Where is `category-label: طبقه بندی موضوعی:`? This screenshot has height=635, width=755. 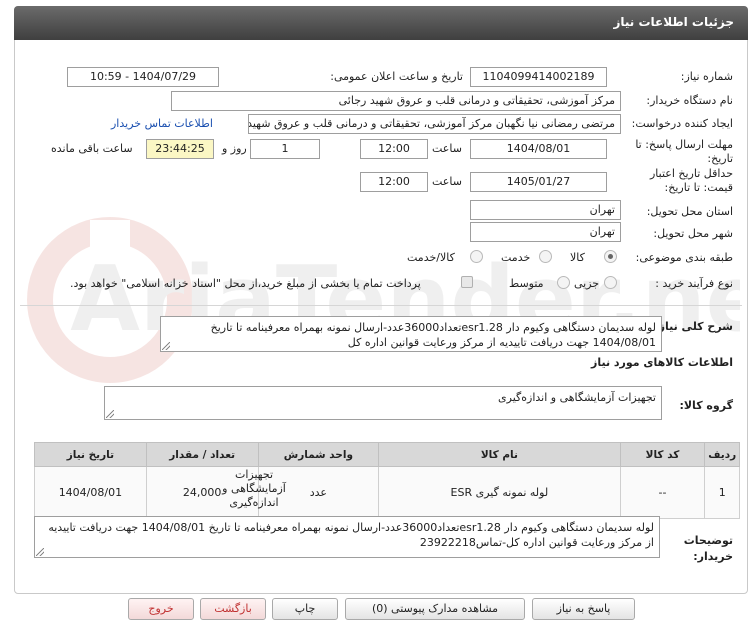 category-label: طبقه بندی موضوعی: is located at coordinates (684, 257).